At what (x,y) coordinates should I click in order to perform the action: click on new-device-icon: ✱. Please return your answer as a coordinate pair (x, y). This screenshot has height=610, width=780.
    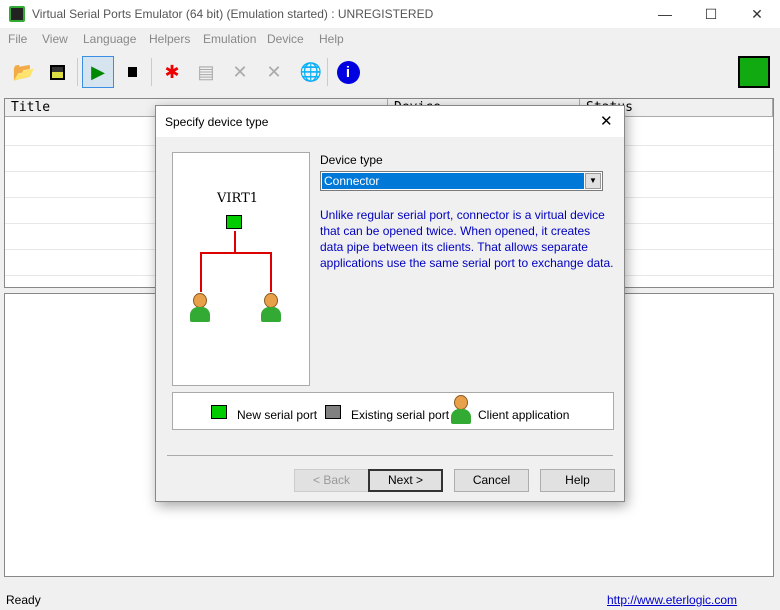
    Looking at the image, I should click on (172, 72).